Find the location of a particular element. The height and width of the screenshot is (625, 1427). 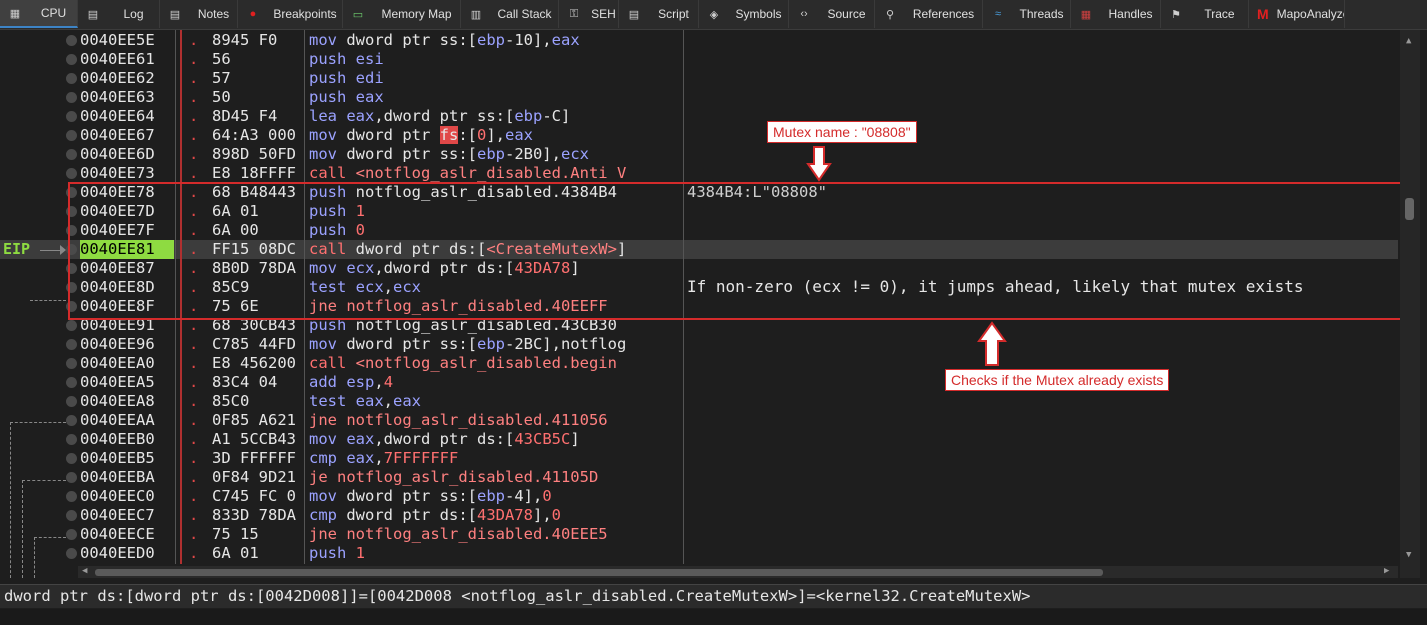

address: 0040EE67 is located at coordinates (127, 135).